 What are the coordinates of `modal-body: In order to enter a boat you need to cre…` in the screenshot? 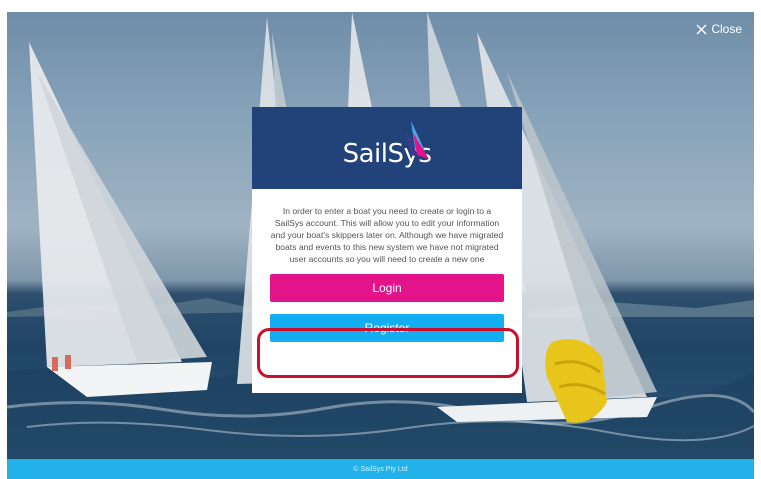 It's located at (387, 227).